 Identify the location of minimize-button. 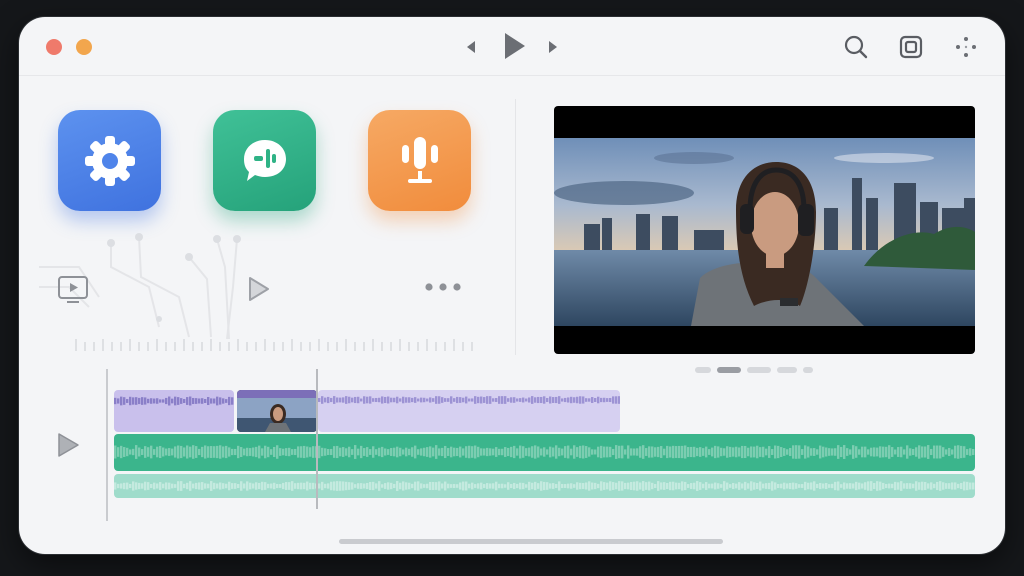
(84, 47).